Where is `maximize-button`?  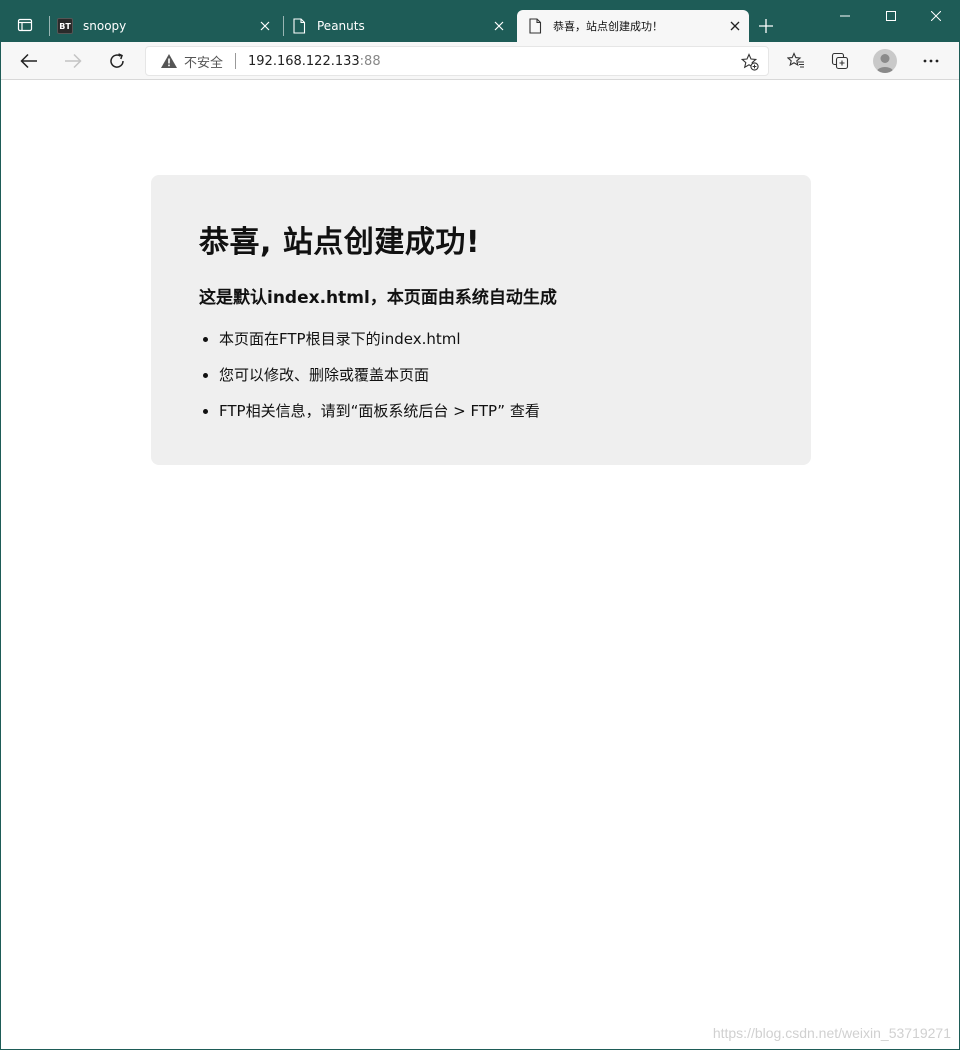 maximize-button is located at coordinates (891, 16).